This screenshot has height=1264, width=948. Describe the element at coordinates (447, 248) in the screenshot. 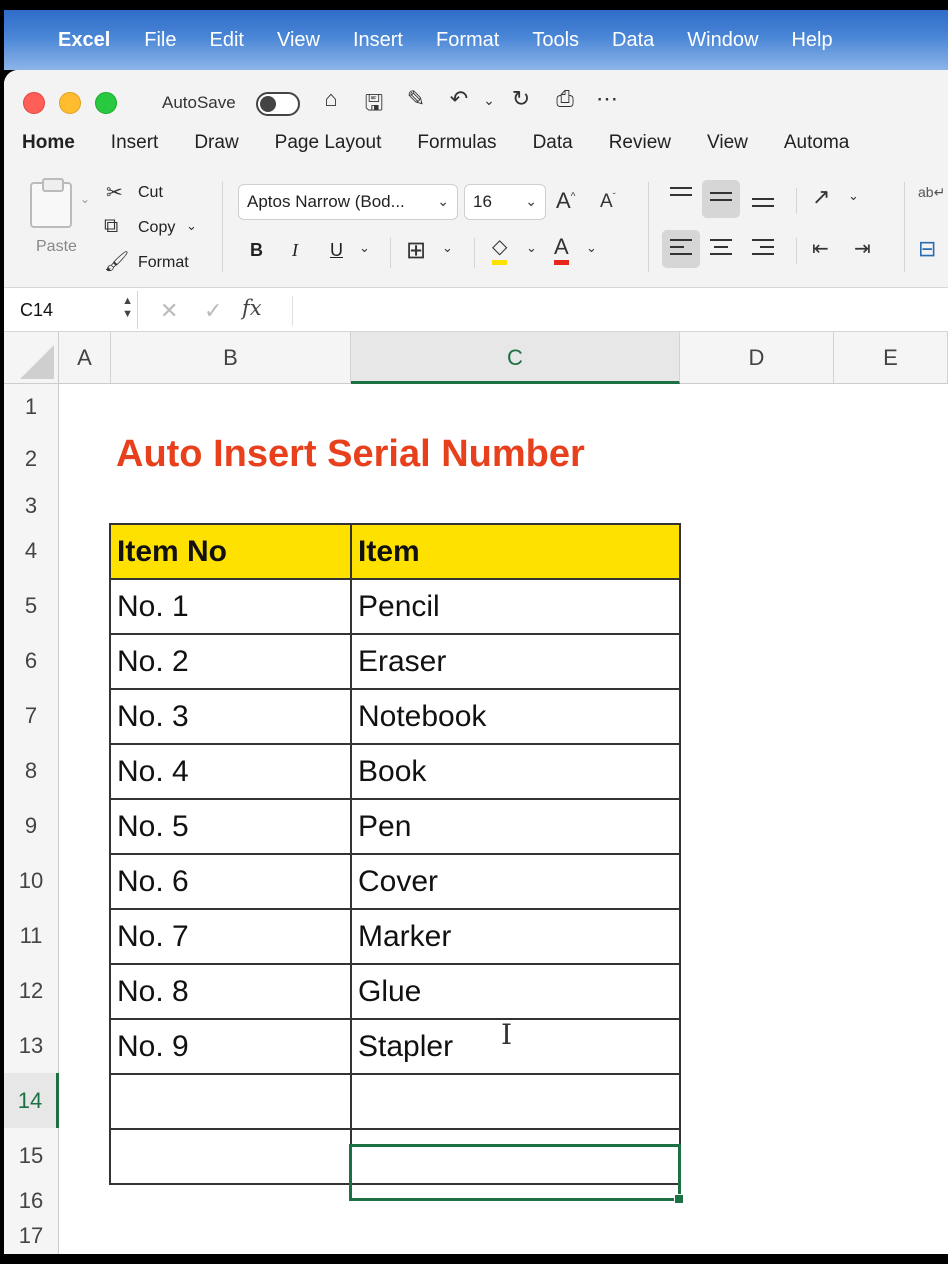

I see `borders-chevron-icon: ⌄` at that location.